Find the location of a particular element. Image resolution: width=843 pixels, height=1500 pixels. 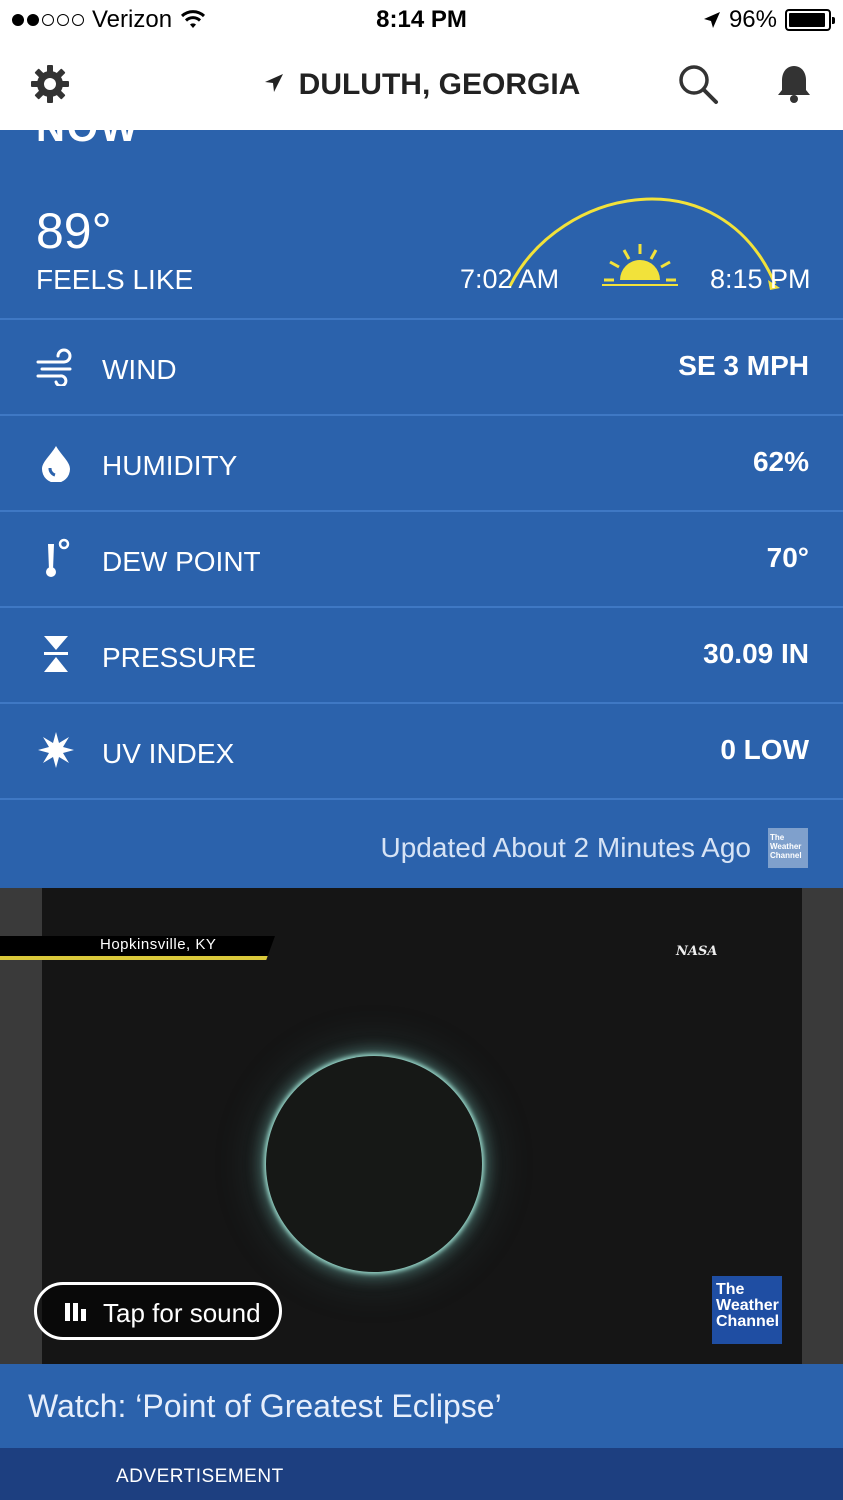

condition-label: UV INDEX is located at coordinates (168, 753).